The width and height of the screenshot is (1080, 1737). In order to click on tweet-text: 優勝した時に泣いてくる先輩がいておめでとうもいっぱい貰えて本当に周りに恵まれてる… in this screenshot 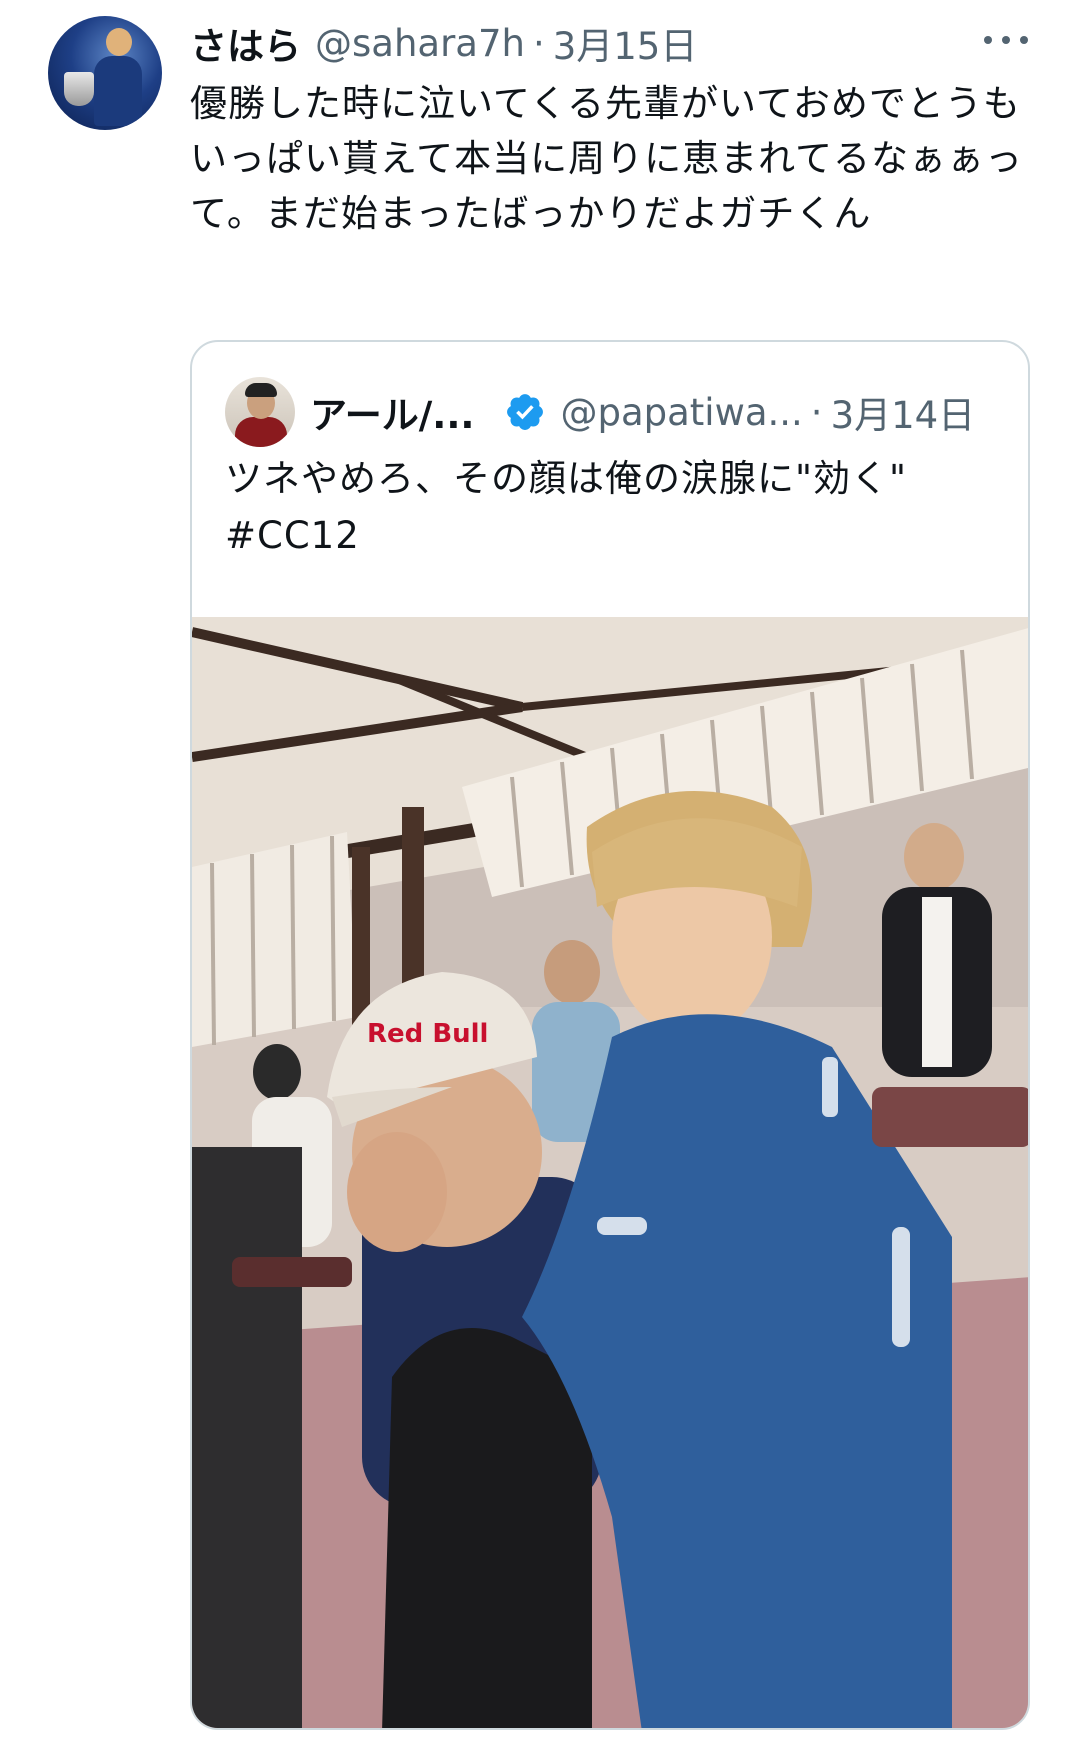, I will do `click(607, 158)`.